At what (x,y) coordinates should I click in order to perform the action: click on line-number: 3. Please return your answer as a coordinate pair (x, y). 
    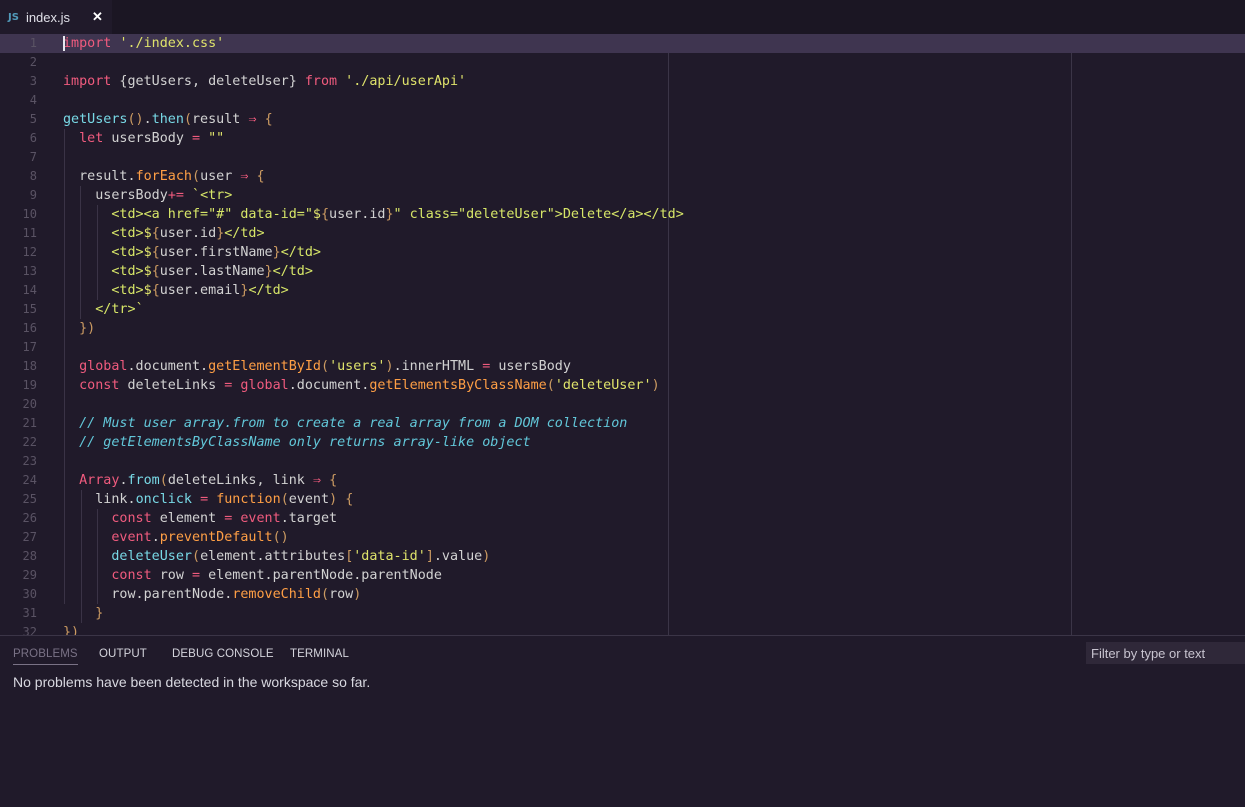
    Looking at the image, I should click on (33, 81).